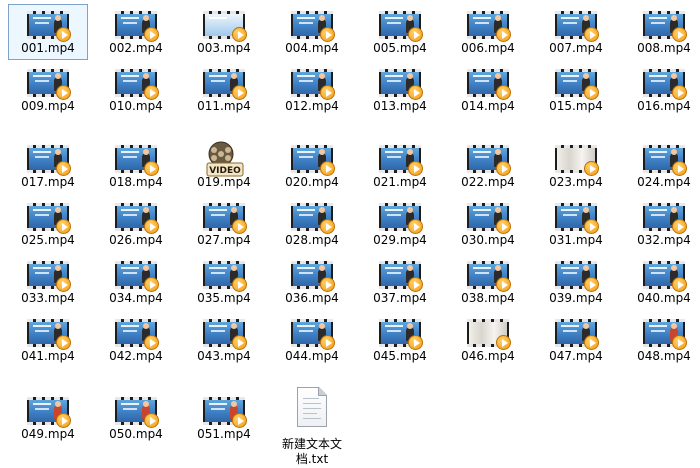 This screenshot has height=468, width=700. What do you see at coordinates (312, 224) in the screenshot?
I see `file-item: 028.mp4` at bounding box center [312, 224].